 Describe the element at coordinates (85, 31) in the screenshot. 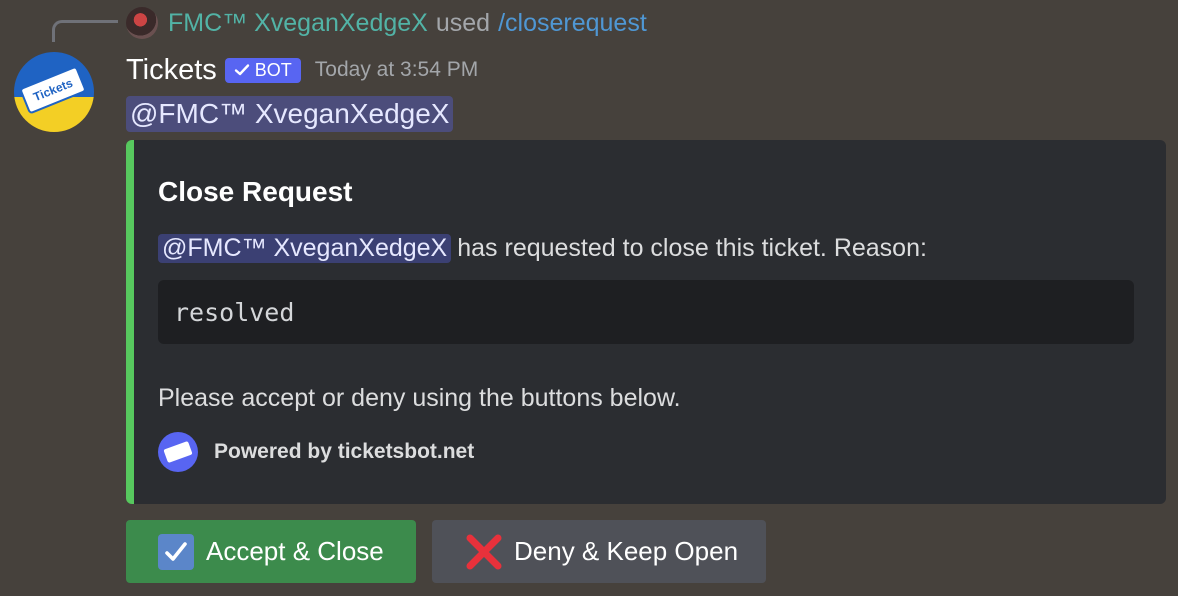

I see `reply-connector-line` at that location.